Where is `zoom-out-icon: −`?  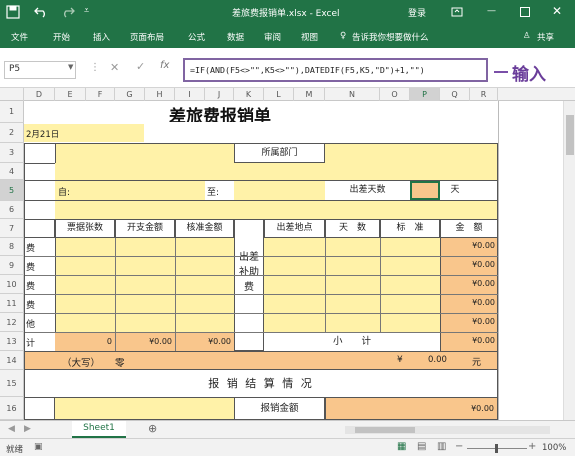
zoom-out-icon: − is located at coordinates (459, 446).